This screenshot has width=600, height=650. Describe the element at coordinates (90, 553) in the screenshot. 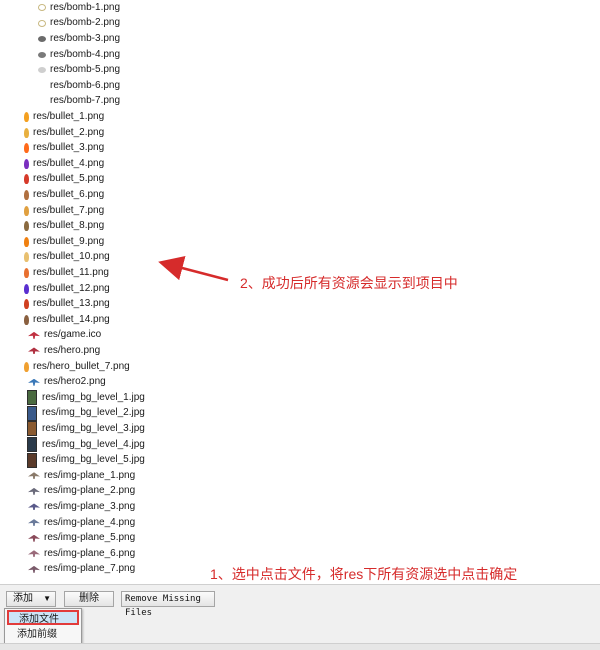

I see `file-name: res/img-plane_6.png` at that location.